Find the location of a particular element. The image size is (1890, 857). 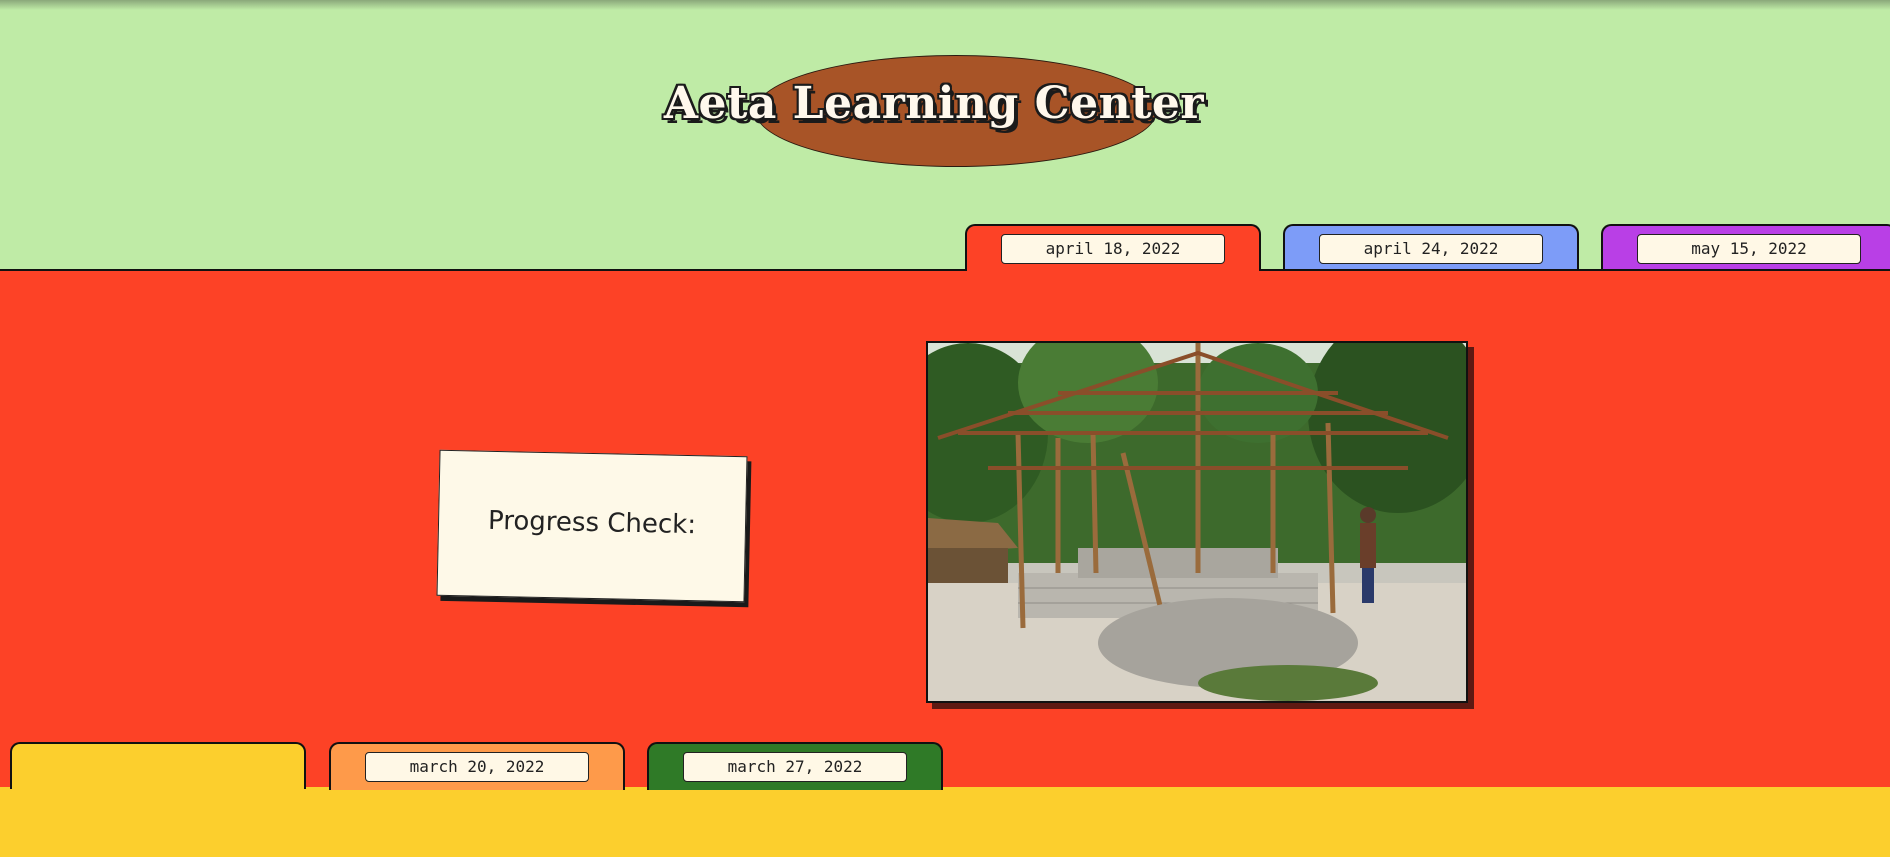

tab-label: may 15, 2022 is located at coordinates (1749, 249).